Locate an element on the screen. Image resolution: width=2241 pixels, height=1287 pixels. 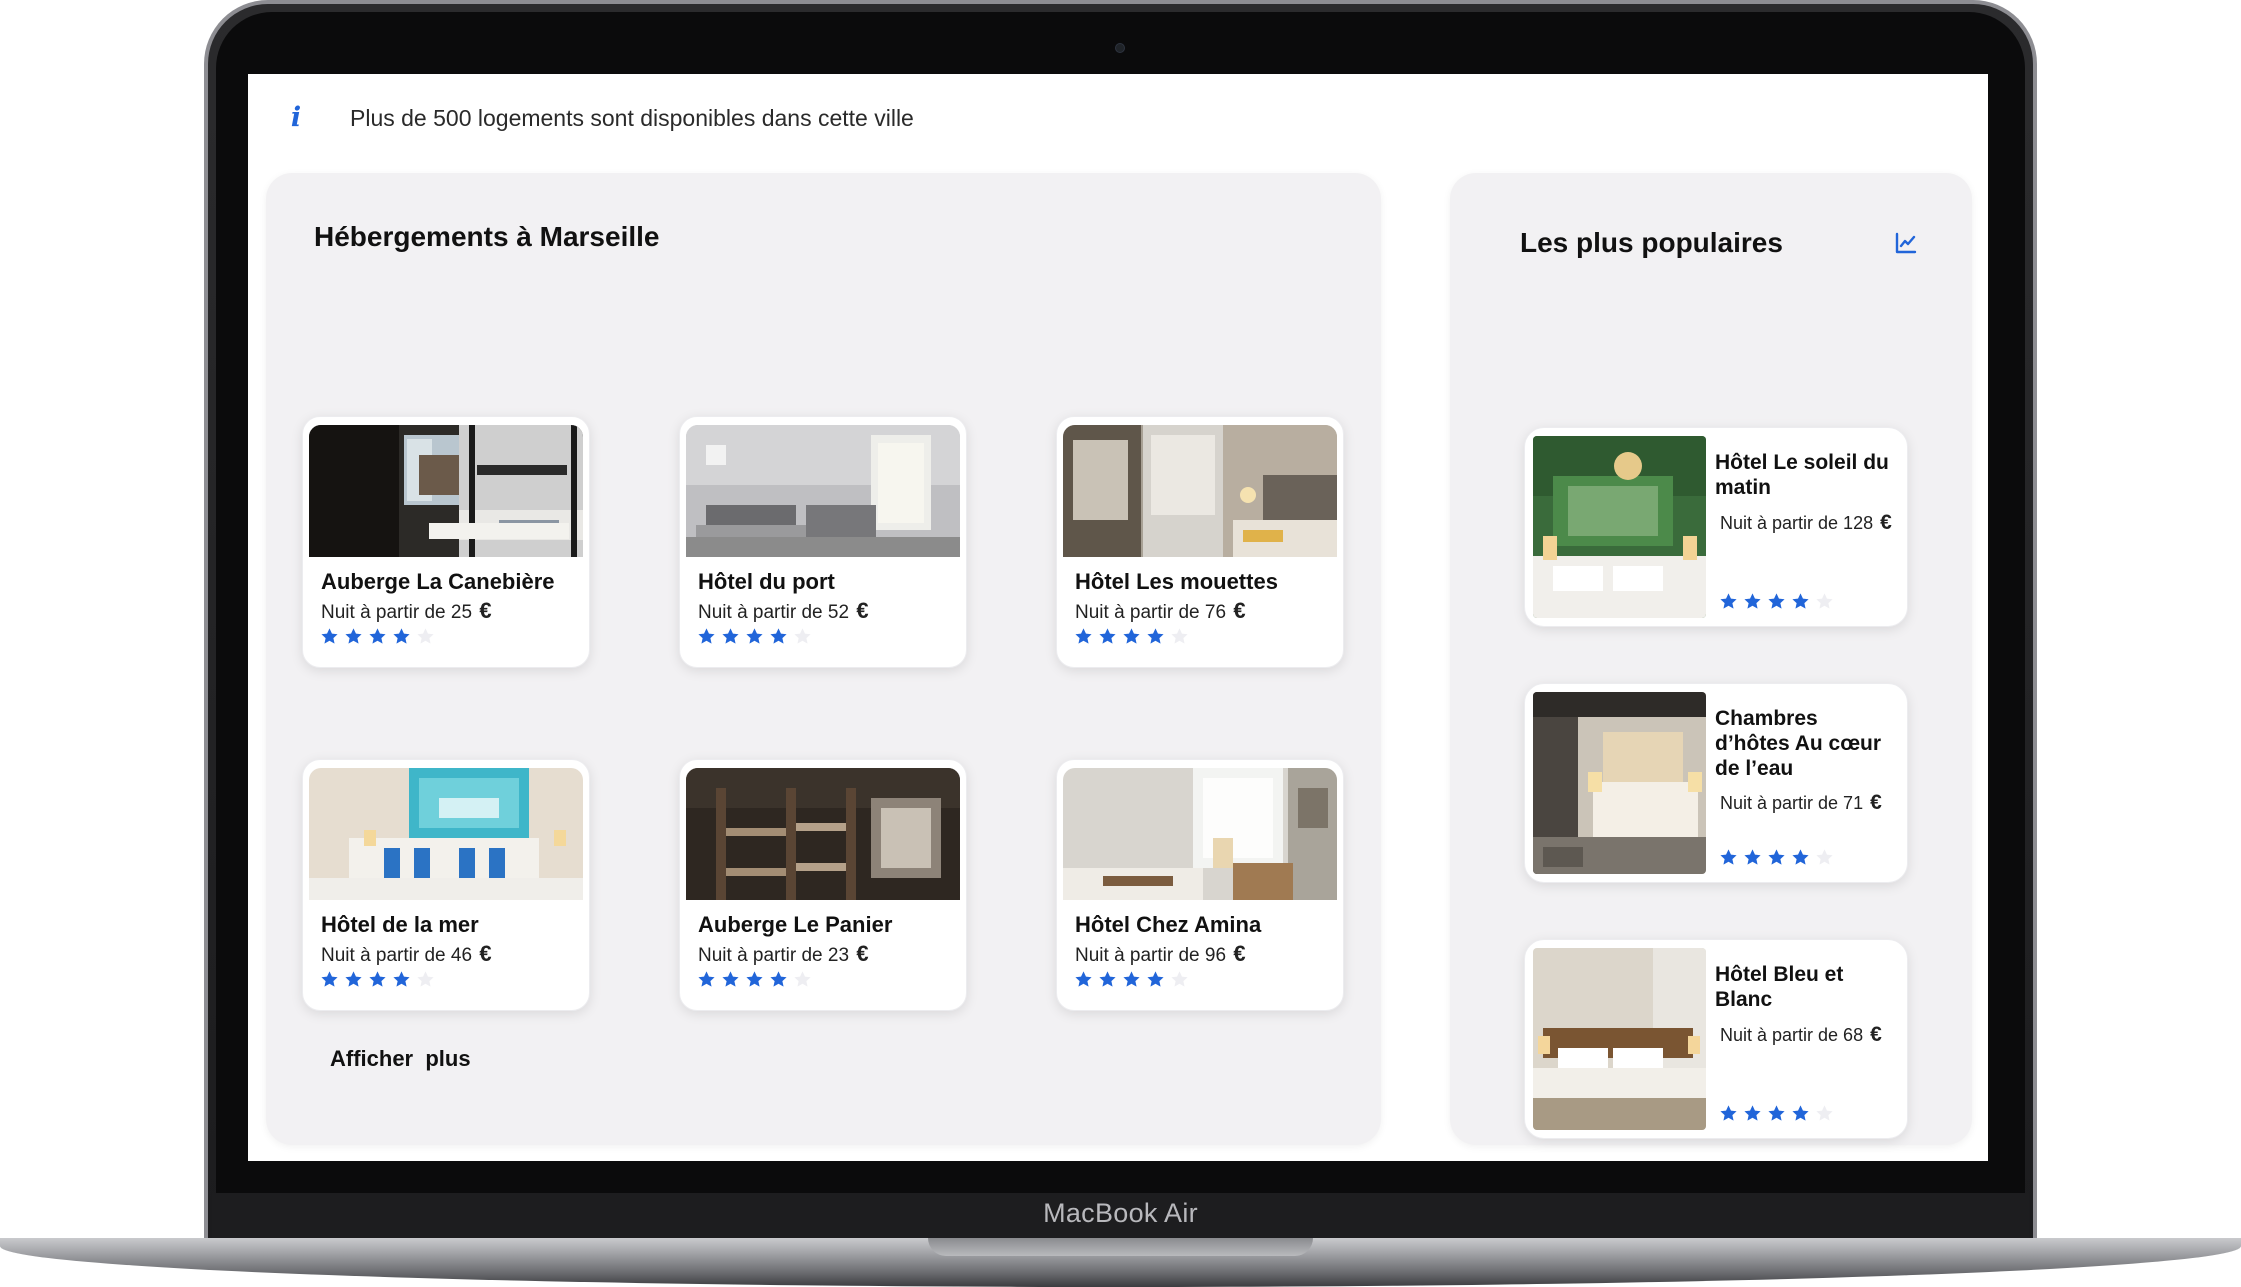
hotel-card: Hôtel du port Nuit à partir de 52 € is located at coordinates (823, 542).